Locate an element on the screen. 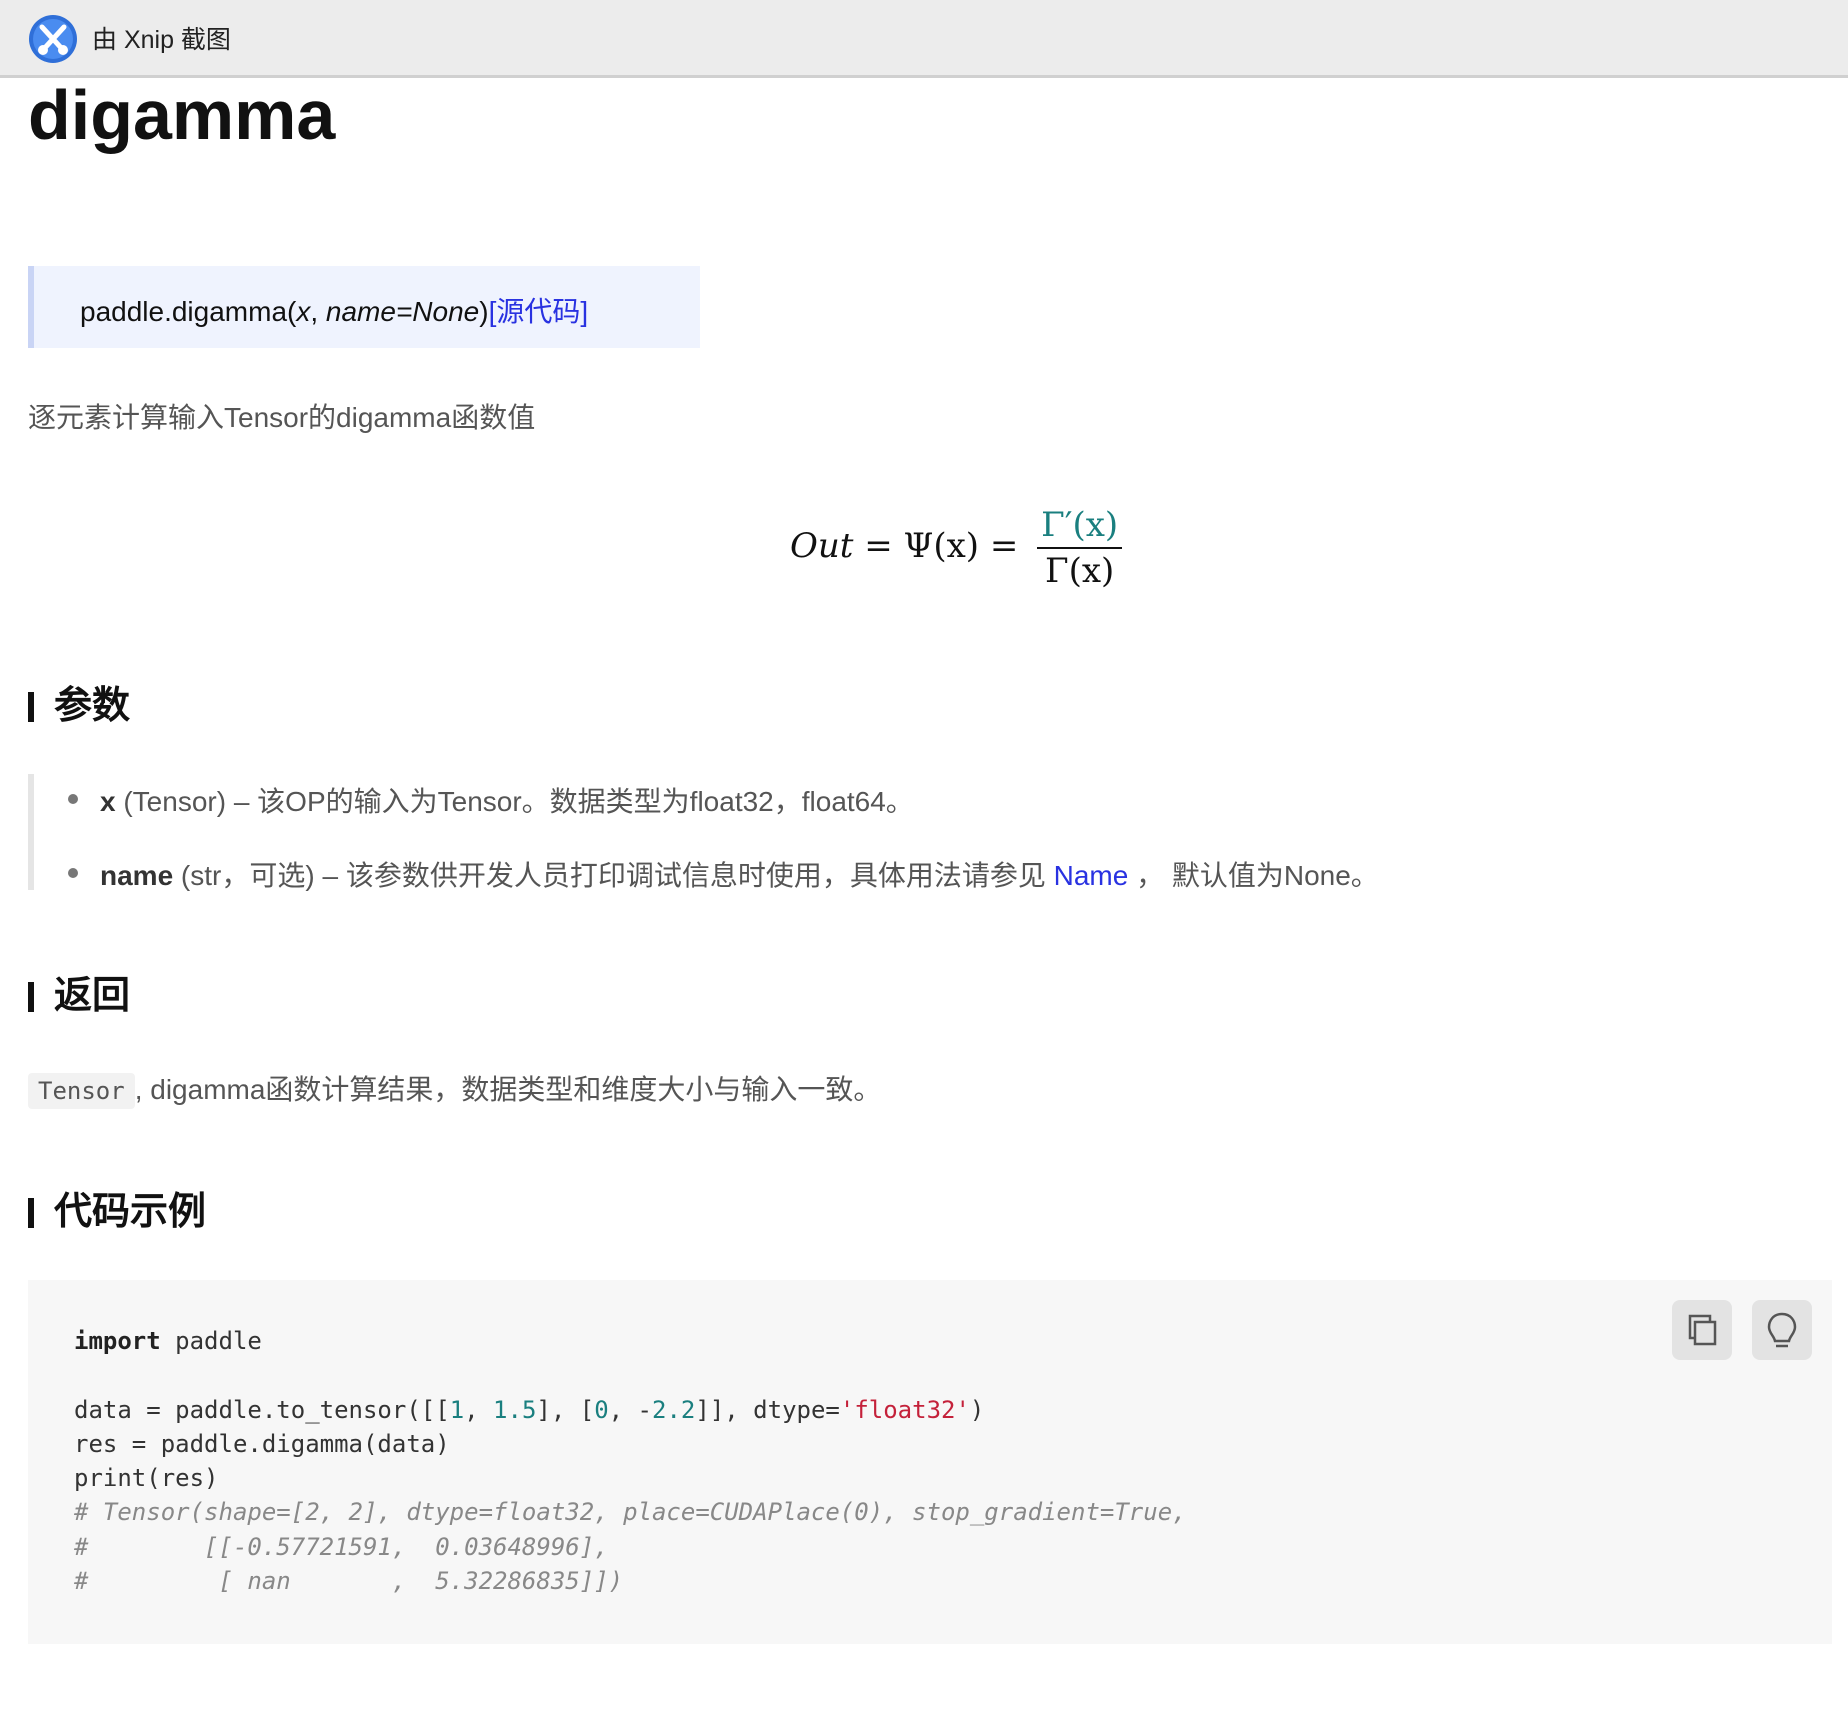  signature-prefix: paddle.digamma( is located at coordinates (188, 311).